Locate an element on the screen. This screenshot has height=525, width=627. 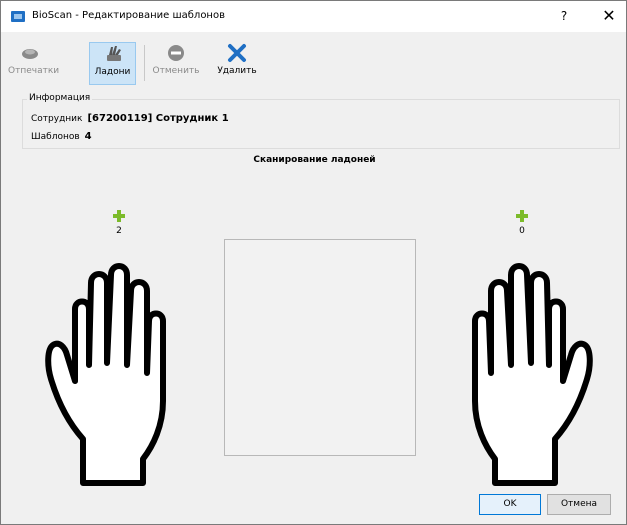
fingerprints-button: Отпечатки is located at coordinates (34, 63).